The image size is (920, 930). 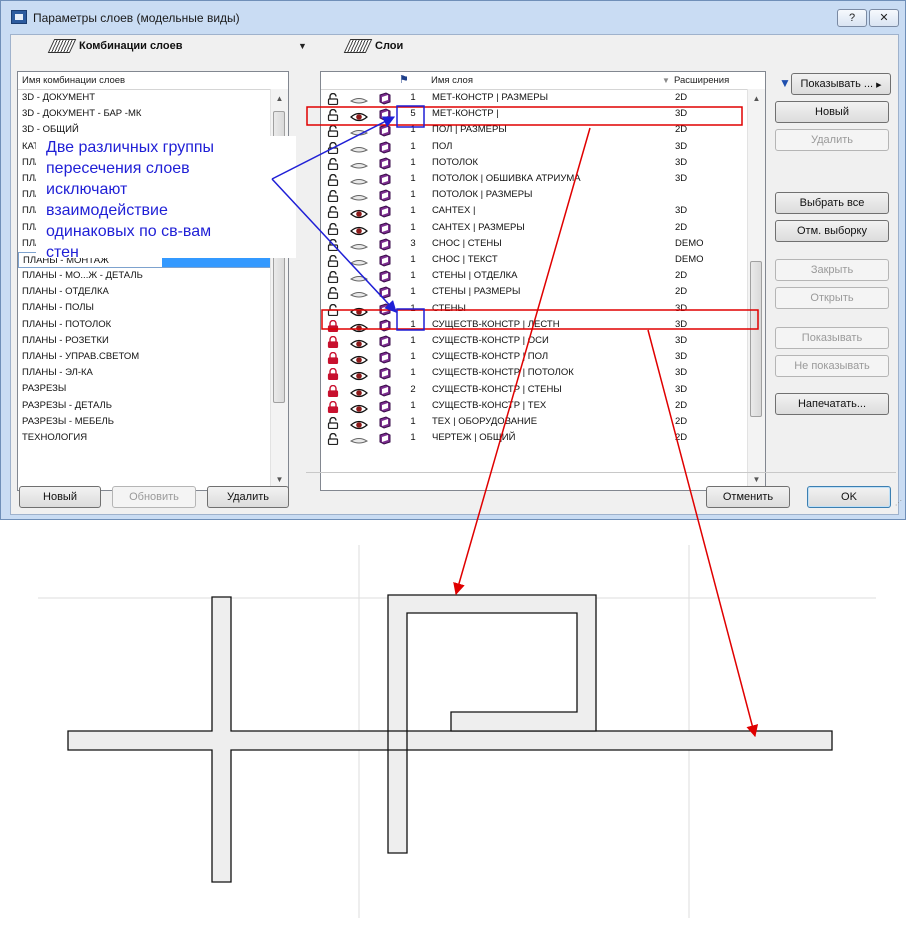 What do you see at coordinates (531, 179) in the screenshot?
I see `layer-row: 1 ПОТОЛОК | ОБШИВКА АТРИУМА 3D` at bounding box center [531, 179].